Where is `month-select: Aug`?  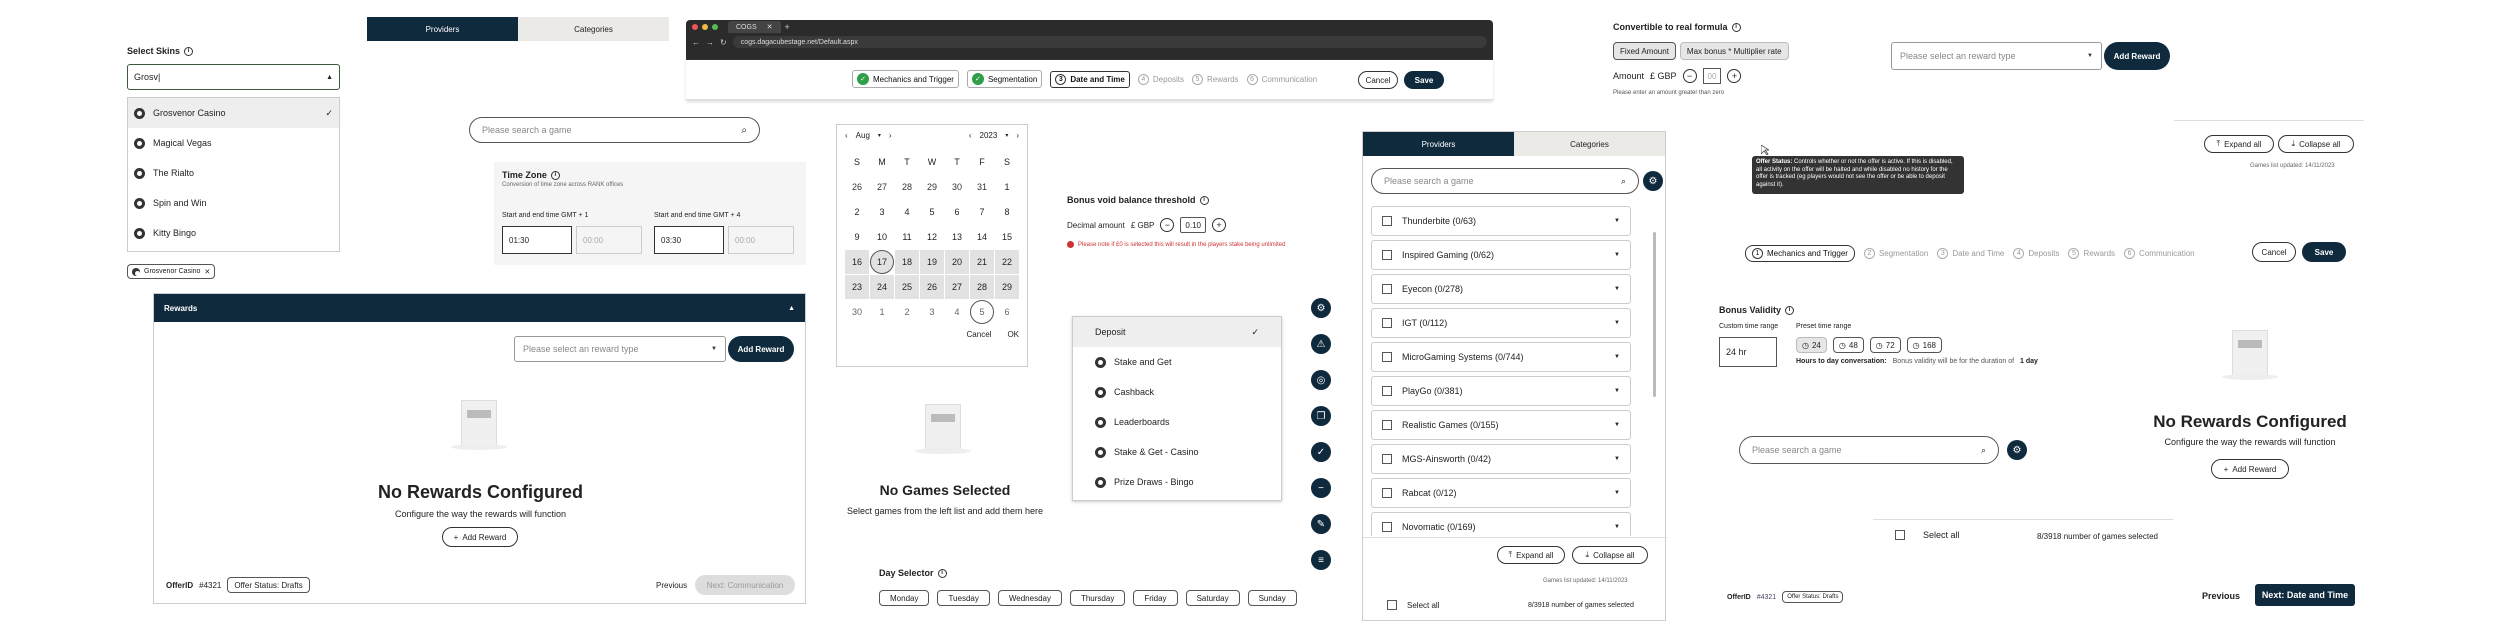
month-select: Aug is located at coordinates (863, 135).